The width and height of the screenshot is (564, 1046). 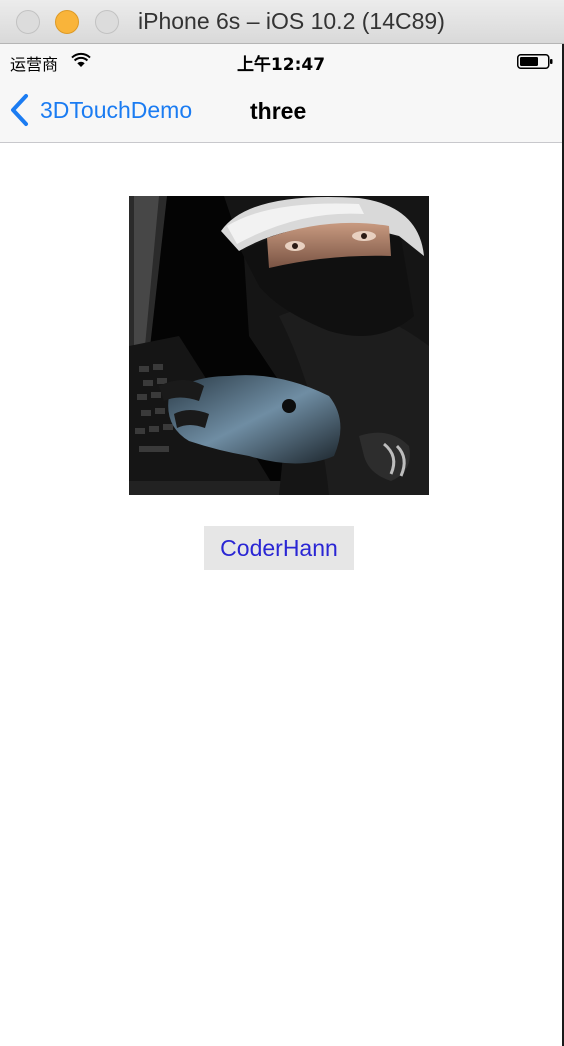 What do you see at coordinates (278, 111) in the screenshot?
I see `nav-title: three` at bounding box center [278, 111].